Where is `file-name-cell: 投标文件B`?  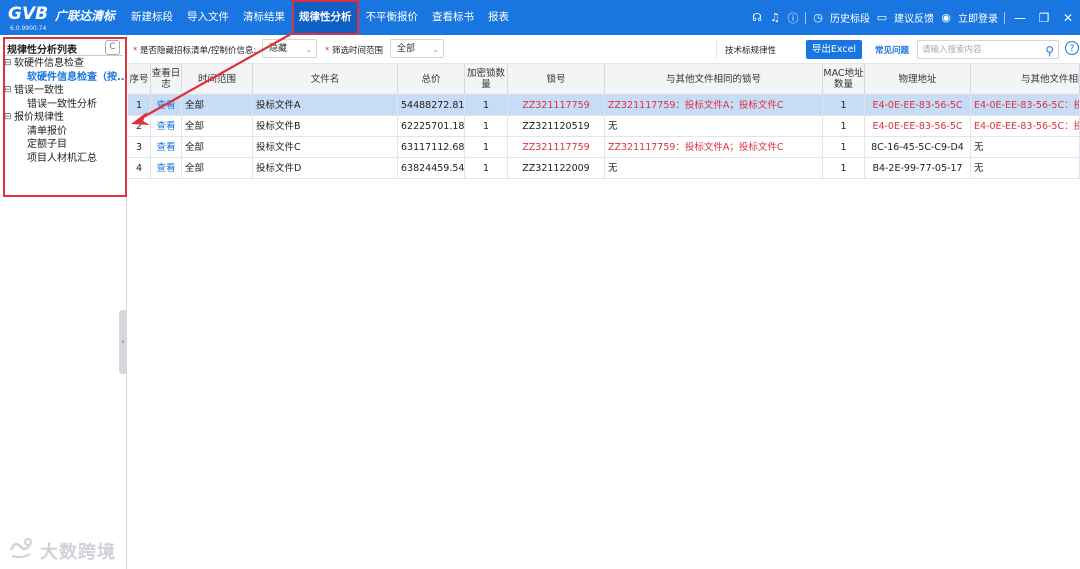
file-name-cell: 投标文件B is located at coordinates (325, 126).